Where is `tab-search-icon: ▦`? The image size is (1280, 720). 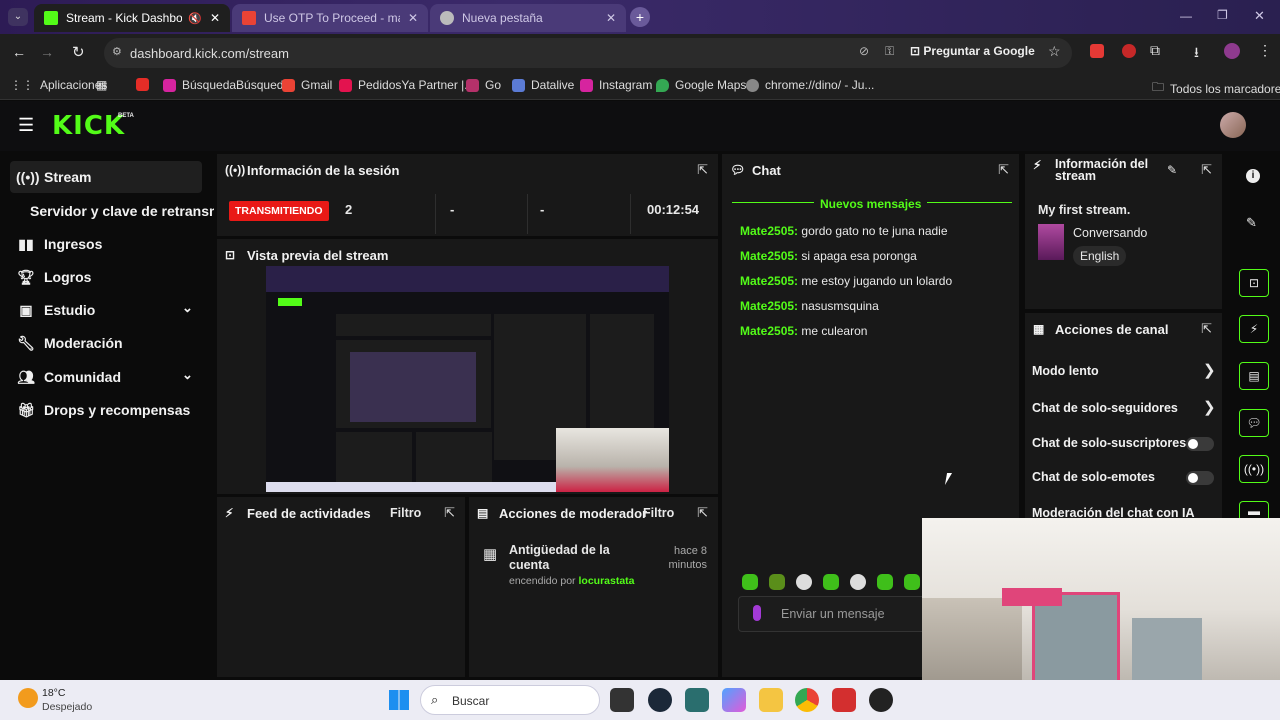 tab-search-icon: ▦ is located at coordinates (101, 85).